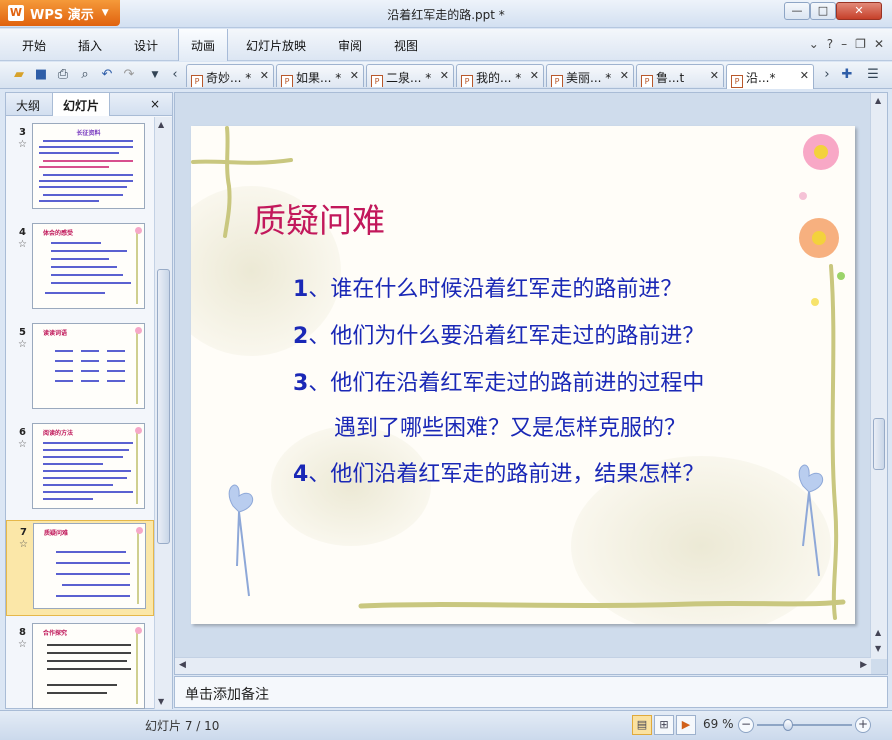  What do you see at coordinates (531, 692) in the screenshot?
I see `notes-pane: 单击添加备注` at bounding box center [531, 692].